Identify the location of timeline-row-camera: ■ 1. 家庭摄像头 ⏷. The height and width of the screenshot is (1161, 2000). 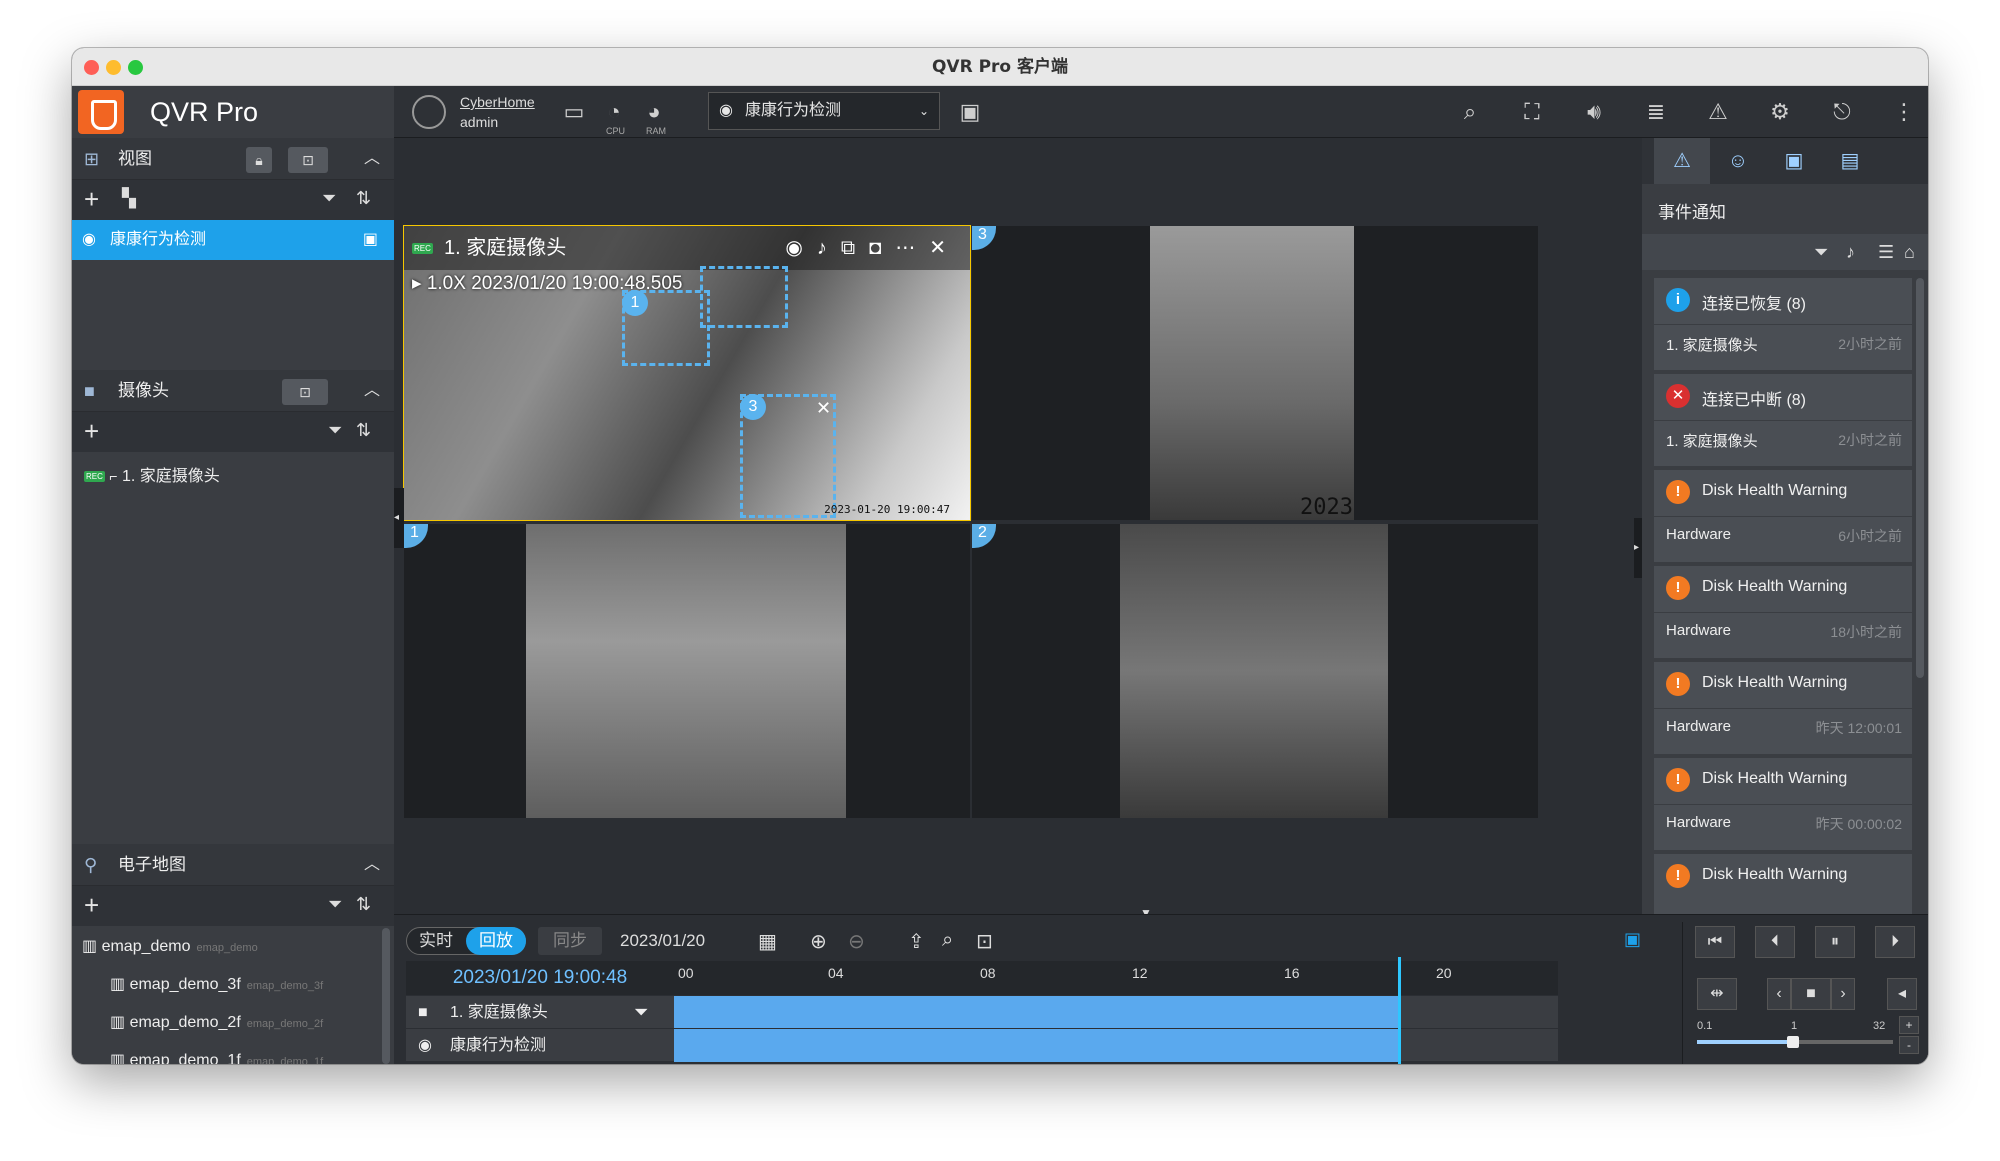
(982, 1012).